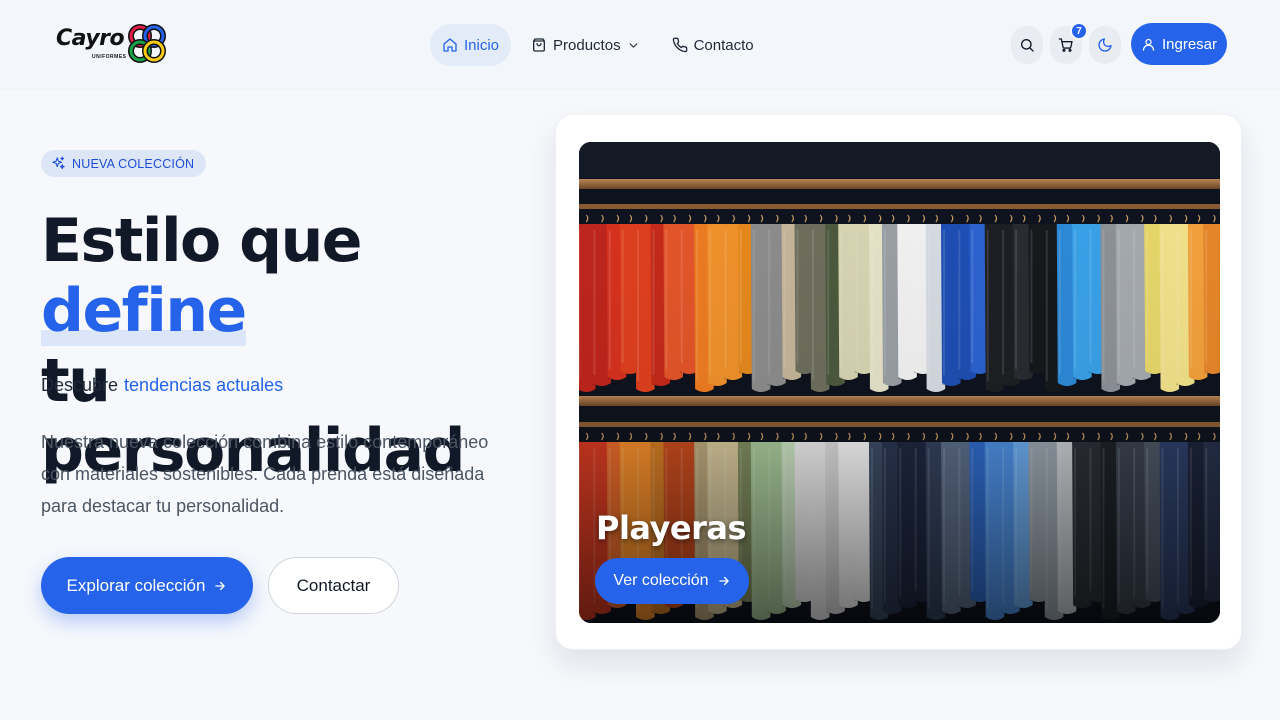  I want to click on search-button, so click(1027, 45).